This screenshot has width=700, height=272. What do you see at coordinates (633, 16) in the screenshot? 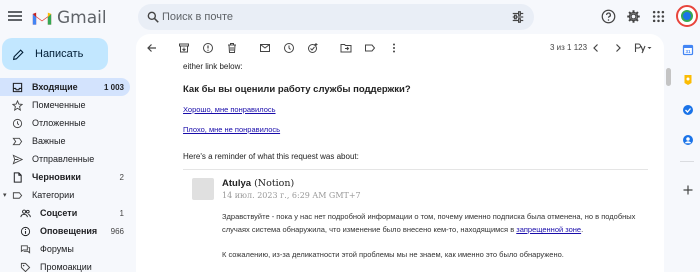
I see `settings-gear-icon` at bounding box center [633, 16].